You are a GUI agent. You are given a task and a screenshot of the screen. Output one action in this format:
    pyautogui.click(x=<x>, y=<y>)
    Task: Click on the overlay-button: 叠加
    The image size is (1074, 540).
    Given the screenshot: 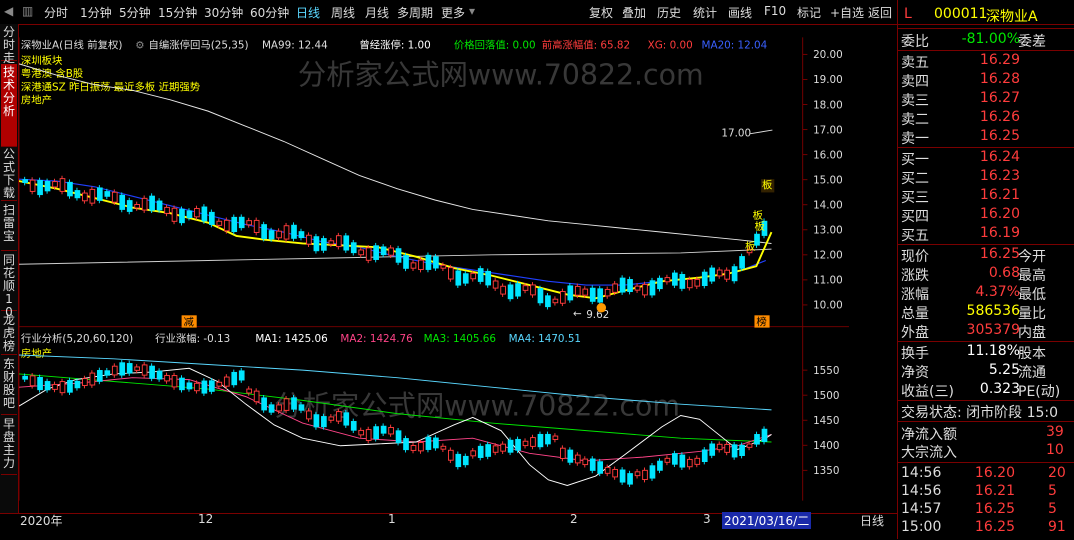 What is the action you would take?
    pyautogui.click(x=634, y=12)
    